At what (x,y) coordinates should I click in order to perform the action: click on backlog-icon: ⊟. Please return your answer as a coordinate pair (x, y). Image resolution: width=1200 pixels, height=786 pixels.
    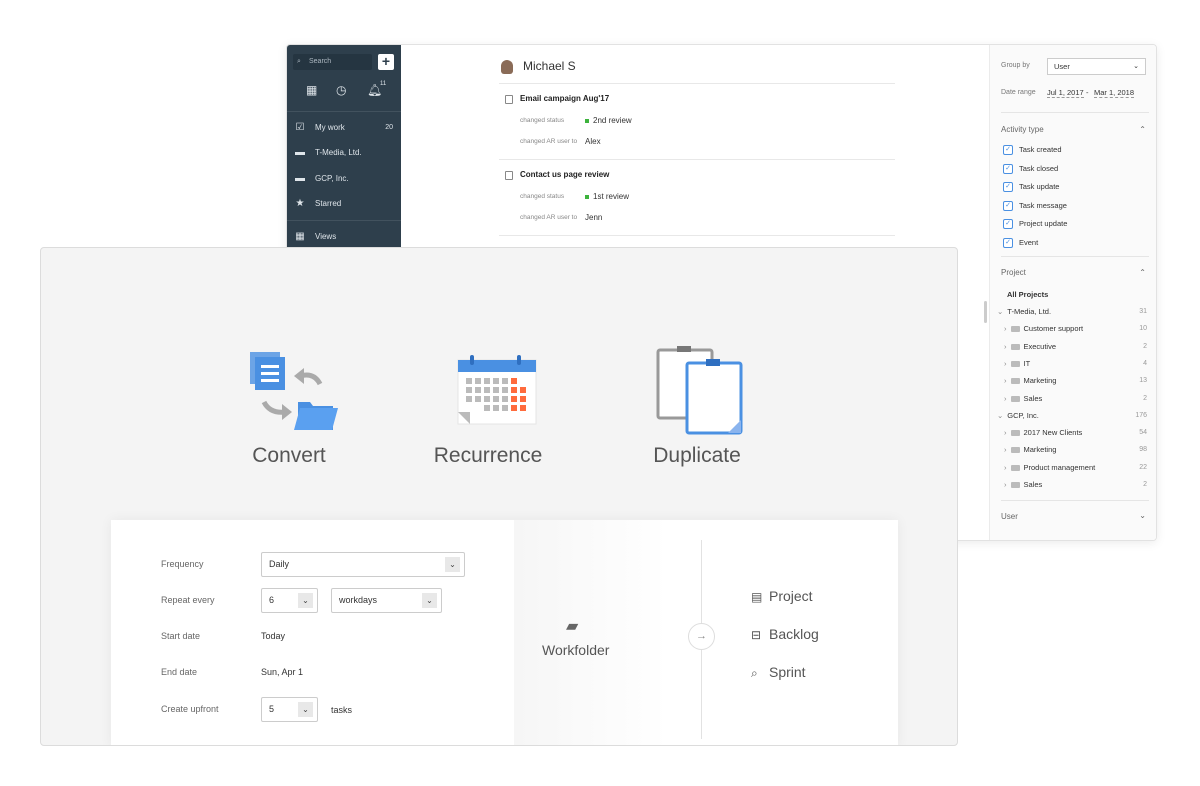
    Looking at the image, I should click on (756, 635).